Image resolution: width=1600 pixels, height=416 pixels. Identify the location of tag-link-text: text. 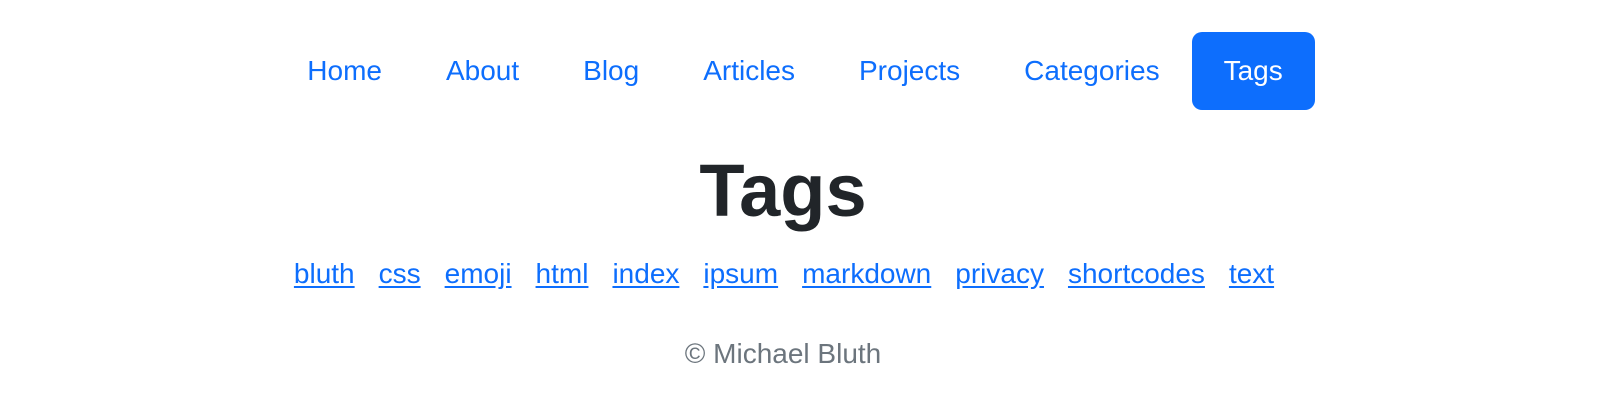
(1251, 273).